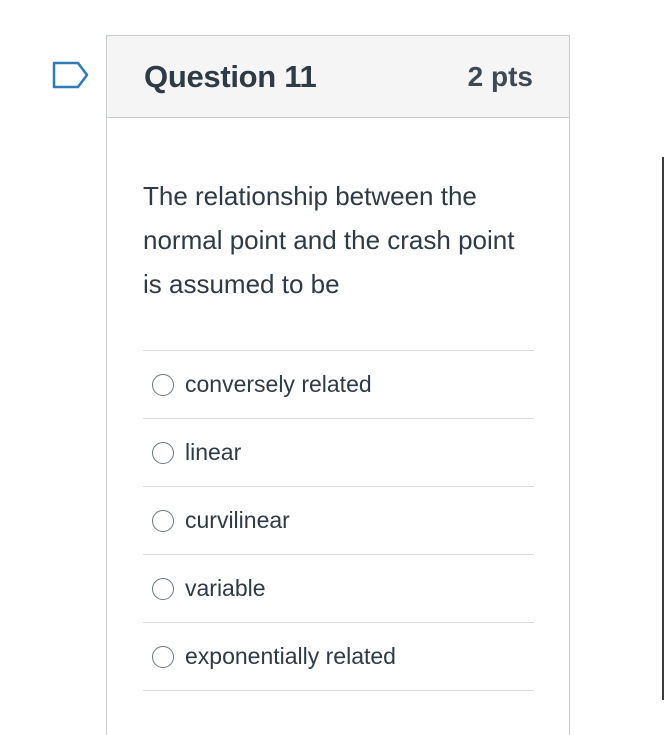 This screenshot has width=667, height=735. I want to click on answer-option: linear, so click(338, 453).